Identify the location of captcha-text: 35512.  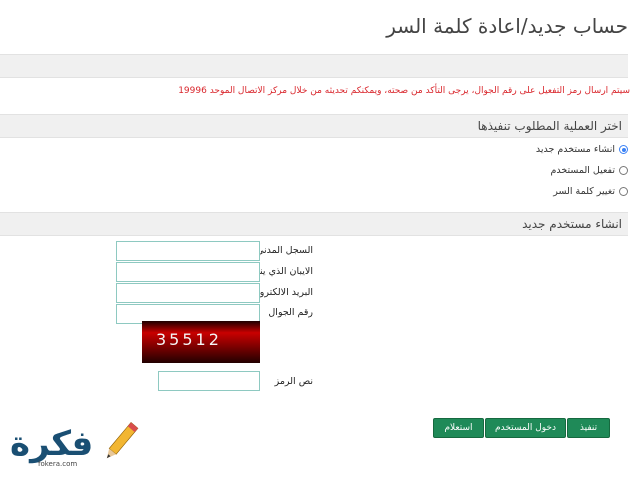
(189, 339).